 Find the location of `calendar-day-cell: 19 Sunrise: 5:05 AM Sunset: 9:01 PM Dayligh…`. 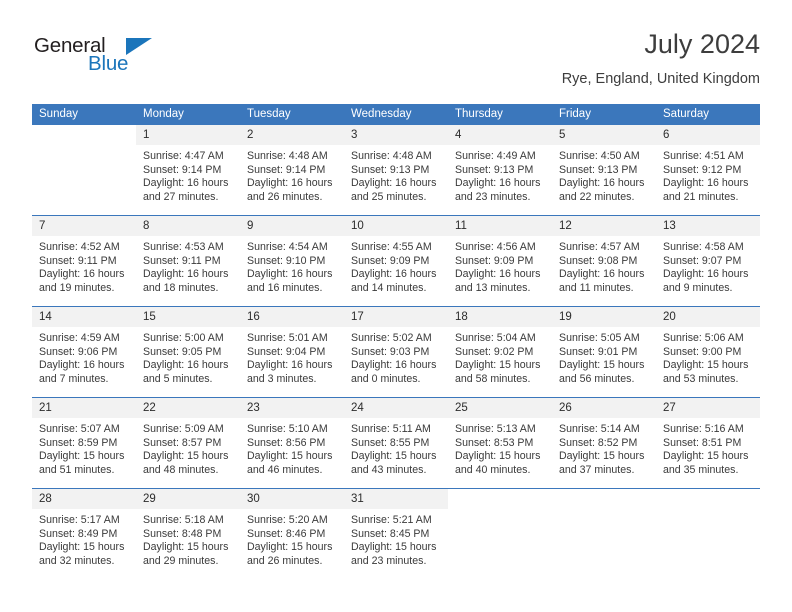

calendar-day-cell: 19 Sunrise: 5:05 AM Sunset: 9:01 PM Dayligh… is located at coordinates (604, 352).